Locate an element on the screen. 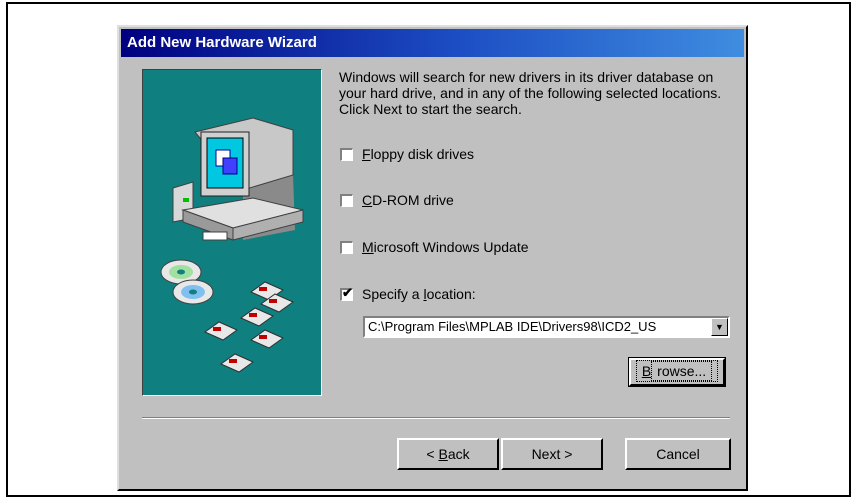 This screenshot has width=857, height=502. title-bar: Add New Hardware Wizard is located at coordinates (432, 43).